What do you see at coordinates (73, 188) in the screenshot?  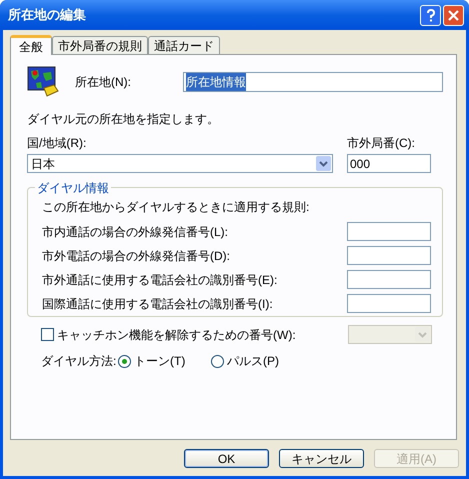 I see `group-title: ダイヤル情報` at bounding box center [73, 188].